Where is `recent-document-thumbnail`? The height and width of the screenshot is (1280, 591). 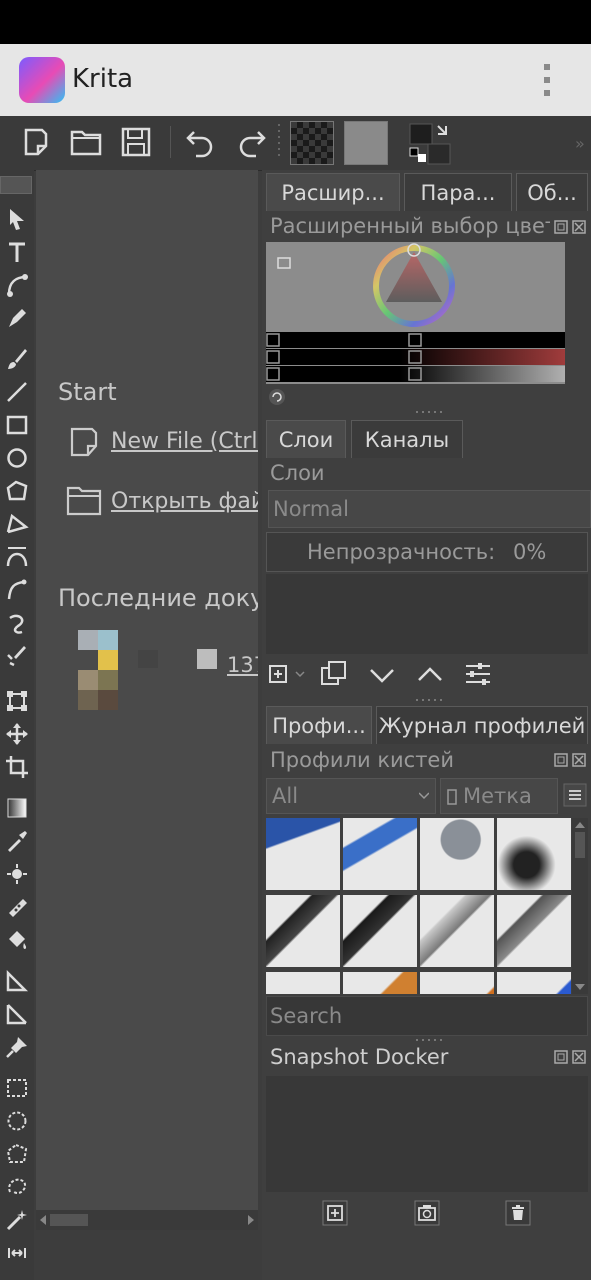
recent-document-thumbnail is located at coordinates (98, 670).